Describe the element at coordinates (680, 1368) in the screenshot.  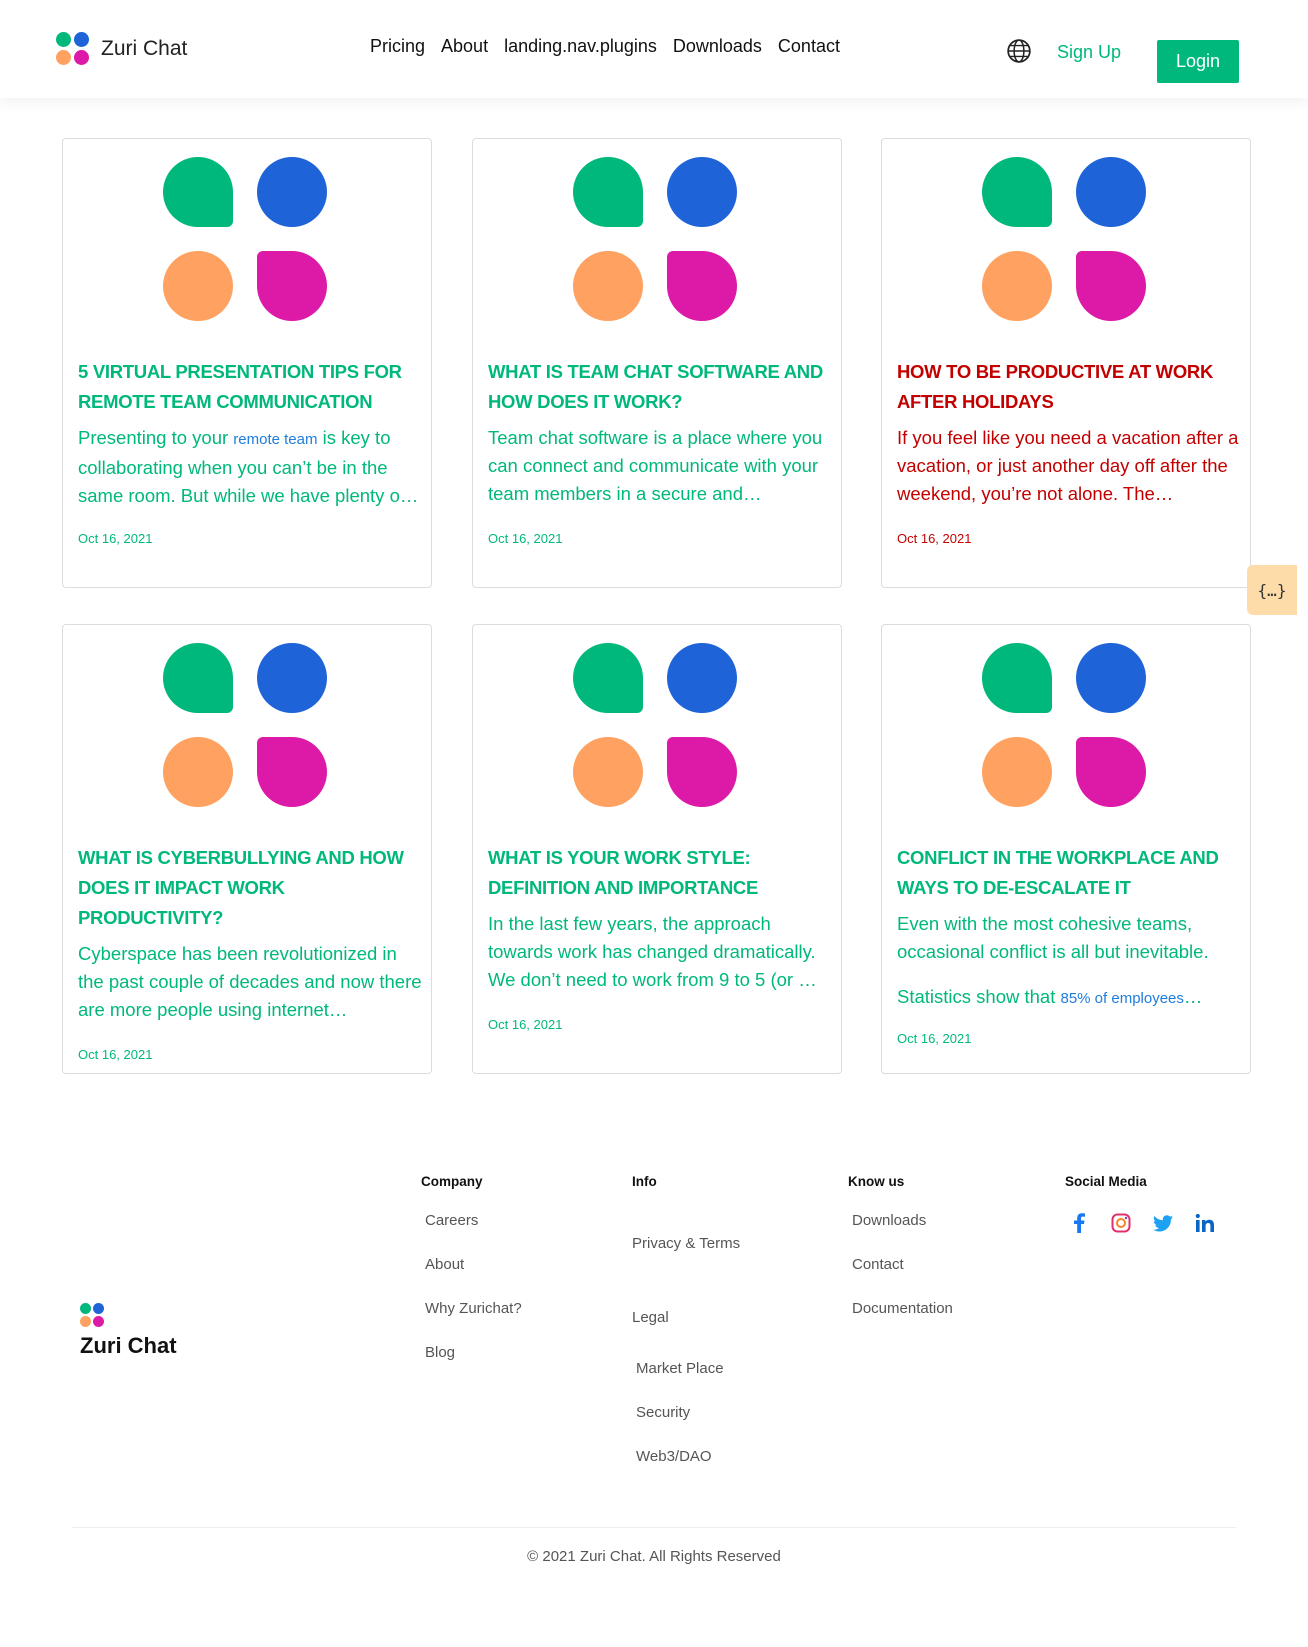
I see `footer-link-market-place: Market Place` at that location.